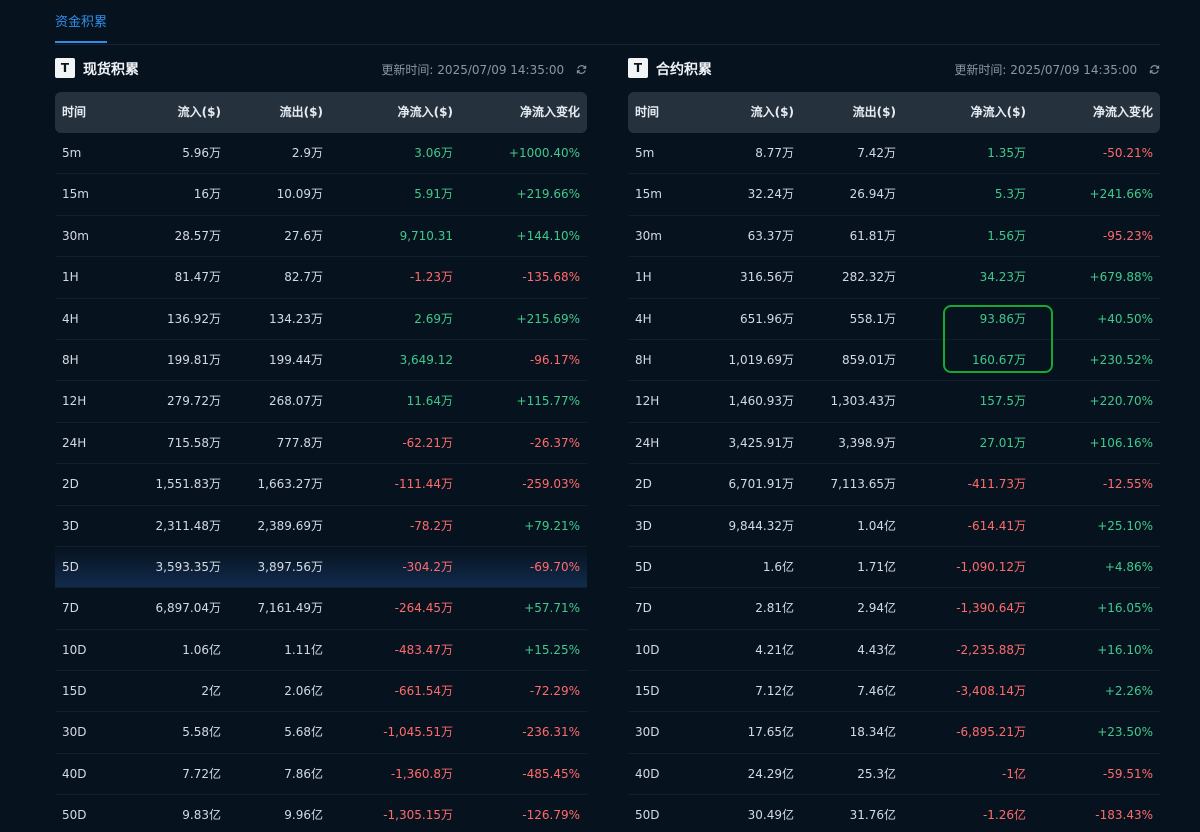 This screenshot has width=1200, height=832. Describe the element at coordinates (321, 526) in the screenshot. I see `table-row: 3D 2,311.48万 2,389.69万 -78.2万 +79.21%` at that location.